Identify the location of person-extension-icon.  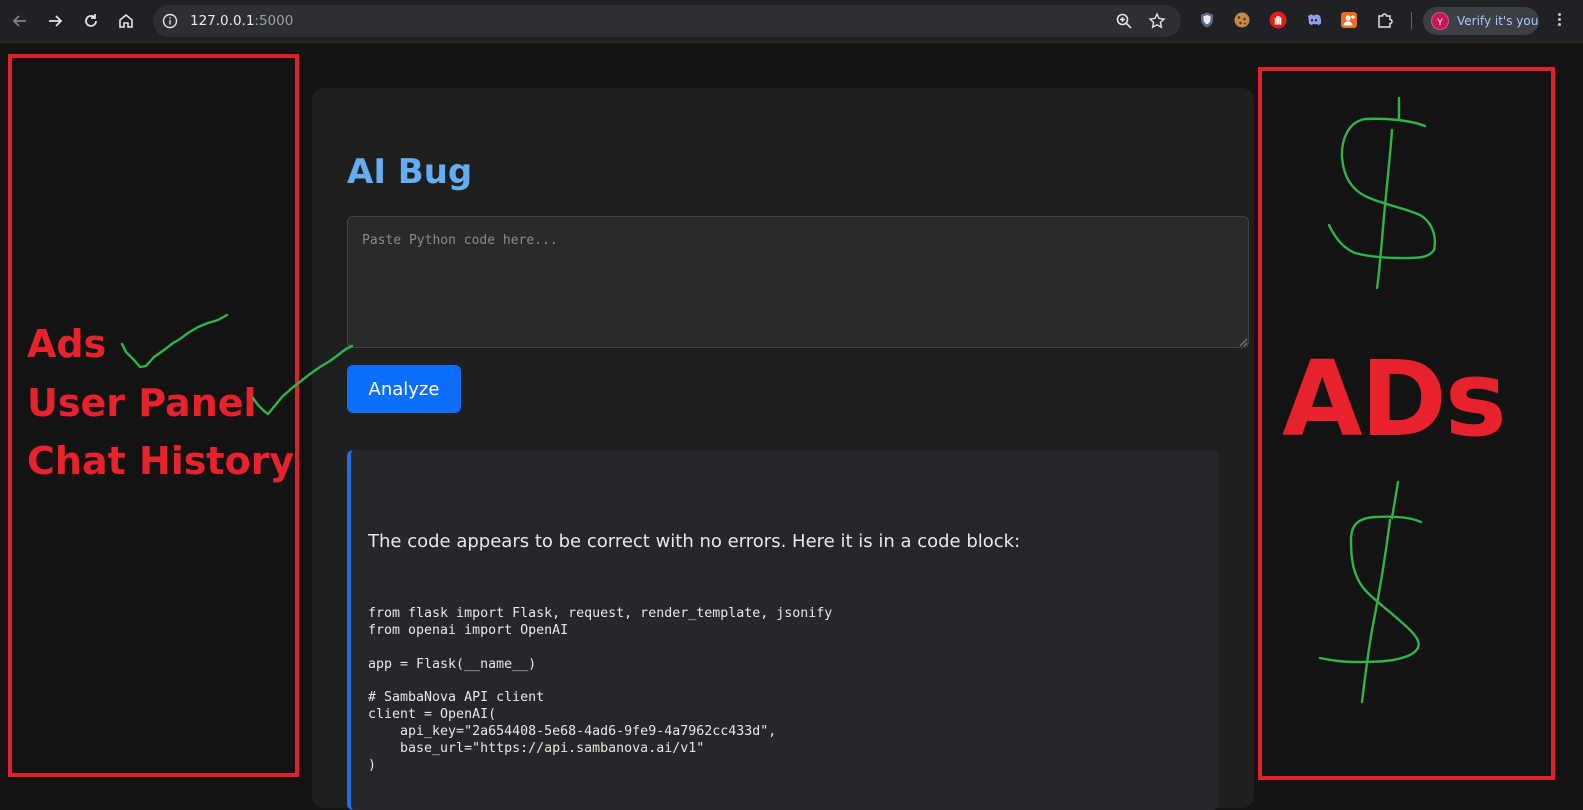
(1349, 20).